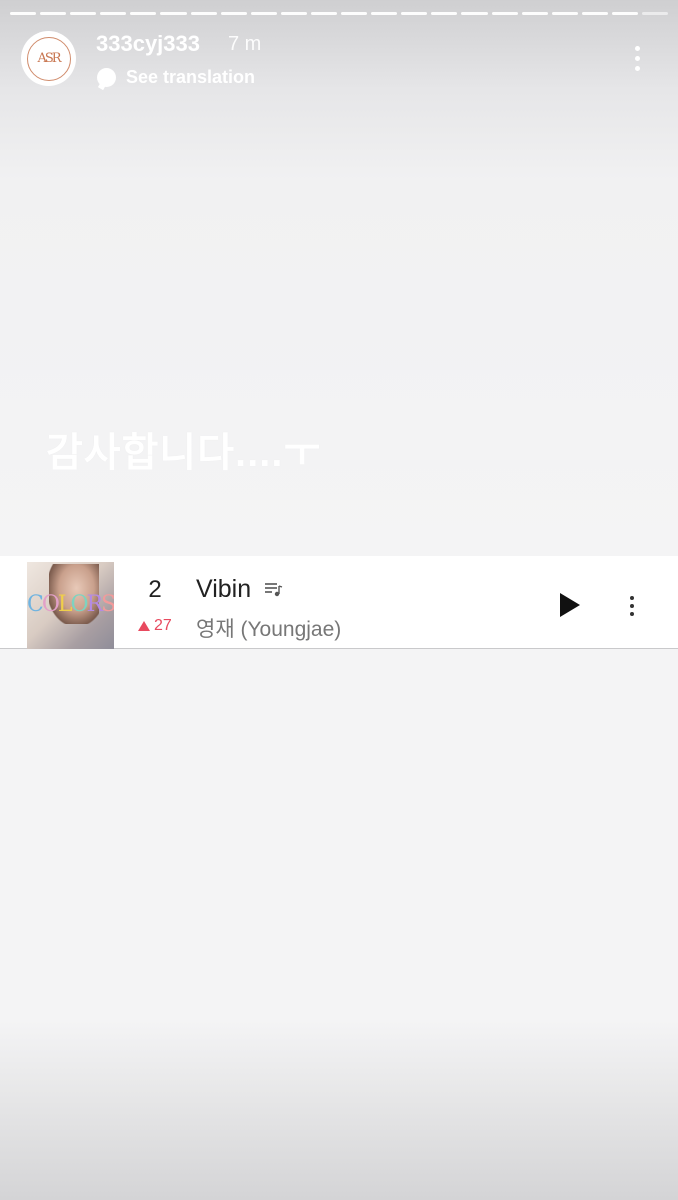 This screenshot has width=678, height=1200. What do you see at coordinates (191, 76) in the screenshot?
I see `see-translation-label: See translation` at bounding box center [191, 76].